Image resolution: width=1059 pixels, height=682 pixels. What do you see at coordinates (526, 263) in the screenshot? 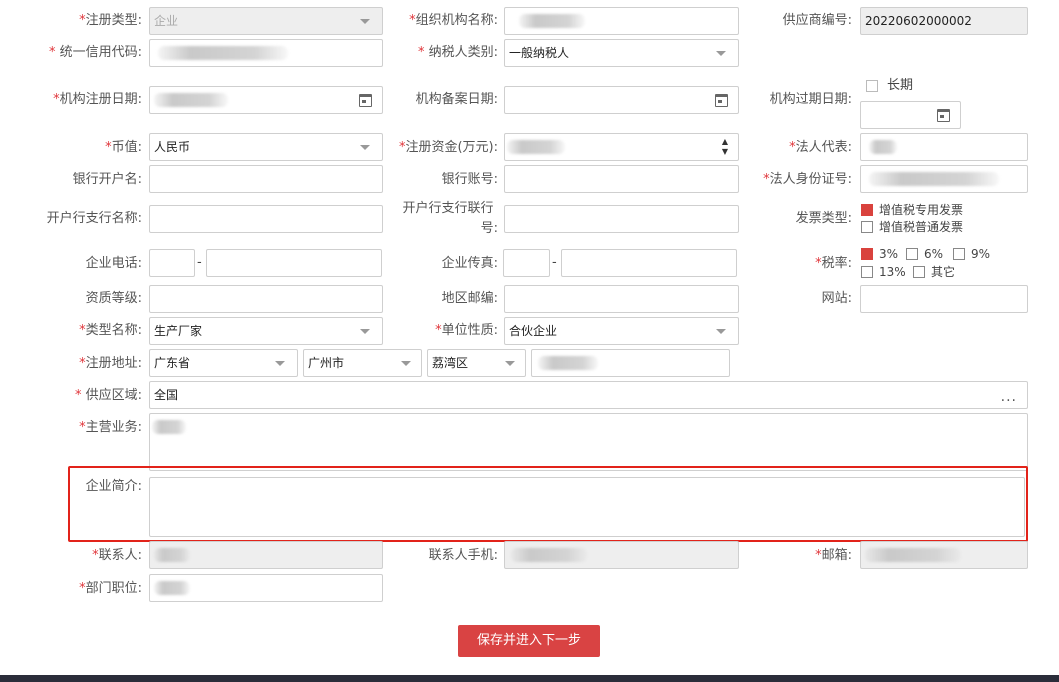
I see `fax-area-input` at bounding box center [526, 263].